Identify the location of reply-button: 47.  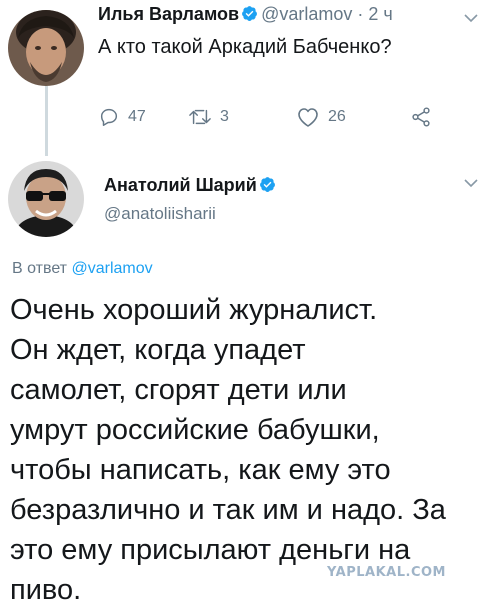
(122, 117).